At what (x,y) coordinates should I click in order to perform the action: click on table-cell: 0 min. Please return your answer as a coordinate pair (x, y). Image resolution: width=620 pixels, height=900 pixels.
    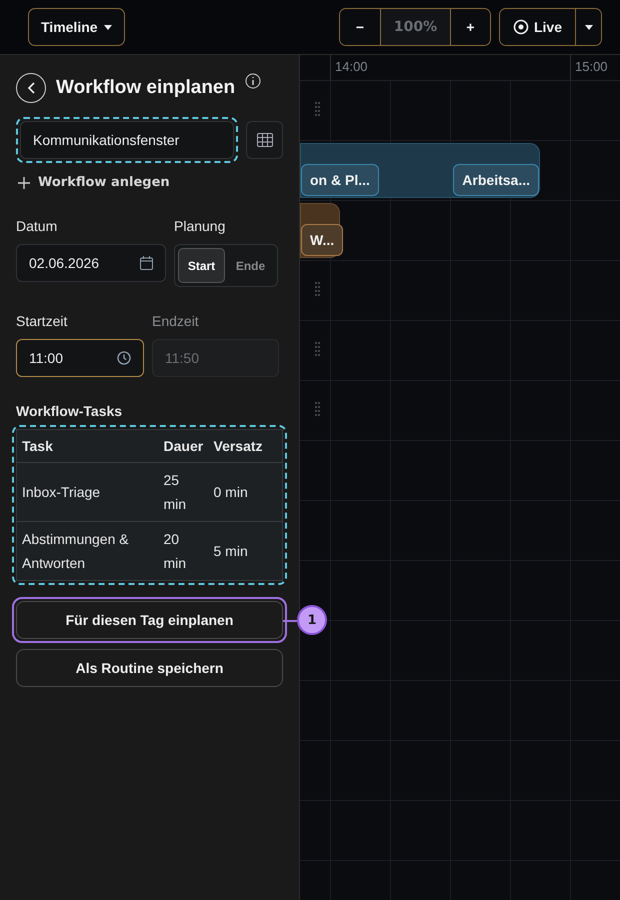
    Looking at the image, I should click on (245, 492).